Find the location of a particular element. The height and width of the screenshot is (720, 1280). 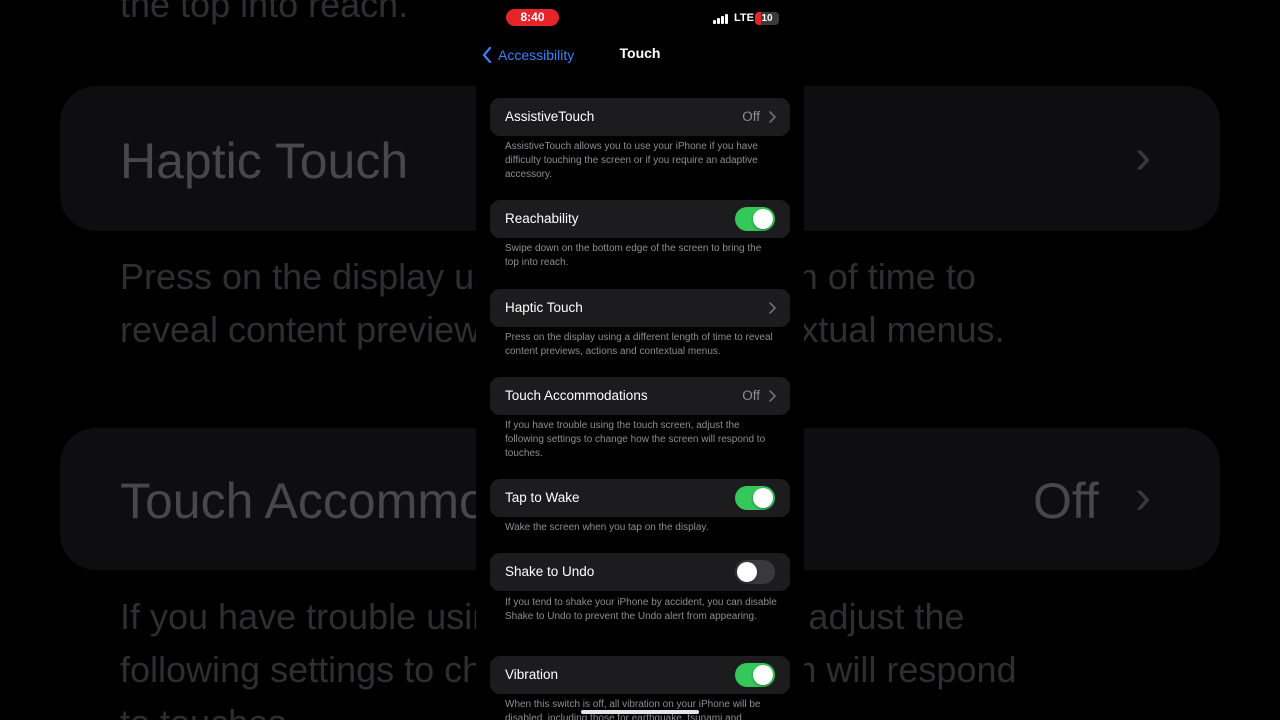

row-label: AssistiveTouch is located at coordinates (550, 116).